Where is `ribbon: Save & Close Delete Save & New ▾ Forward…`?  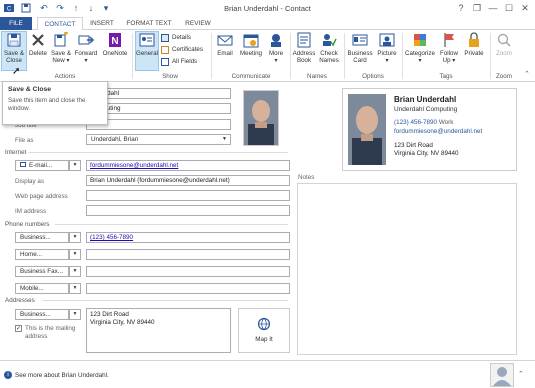 ribbon: Save & Close Delete Save & New ▾ Forward… is located at coordinates (267, 56).